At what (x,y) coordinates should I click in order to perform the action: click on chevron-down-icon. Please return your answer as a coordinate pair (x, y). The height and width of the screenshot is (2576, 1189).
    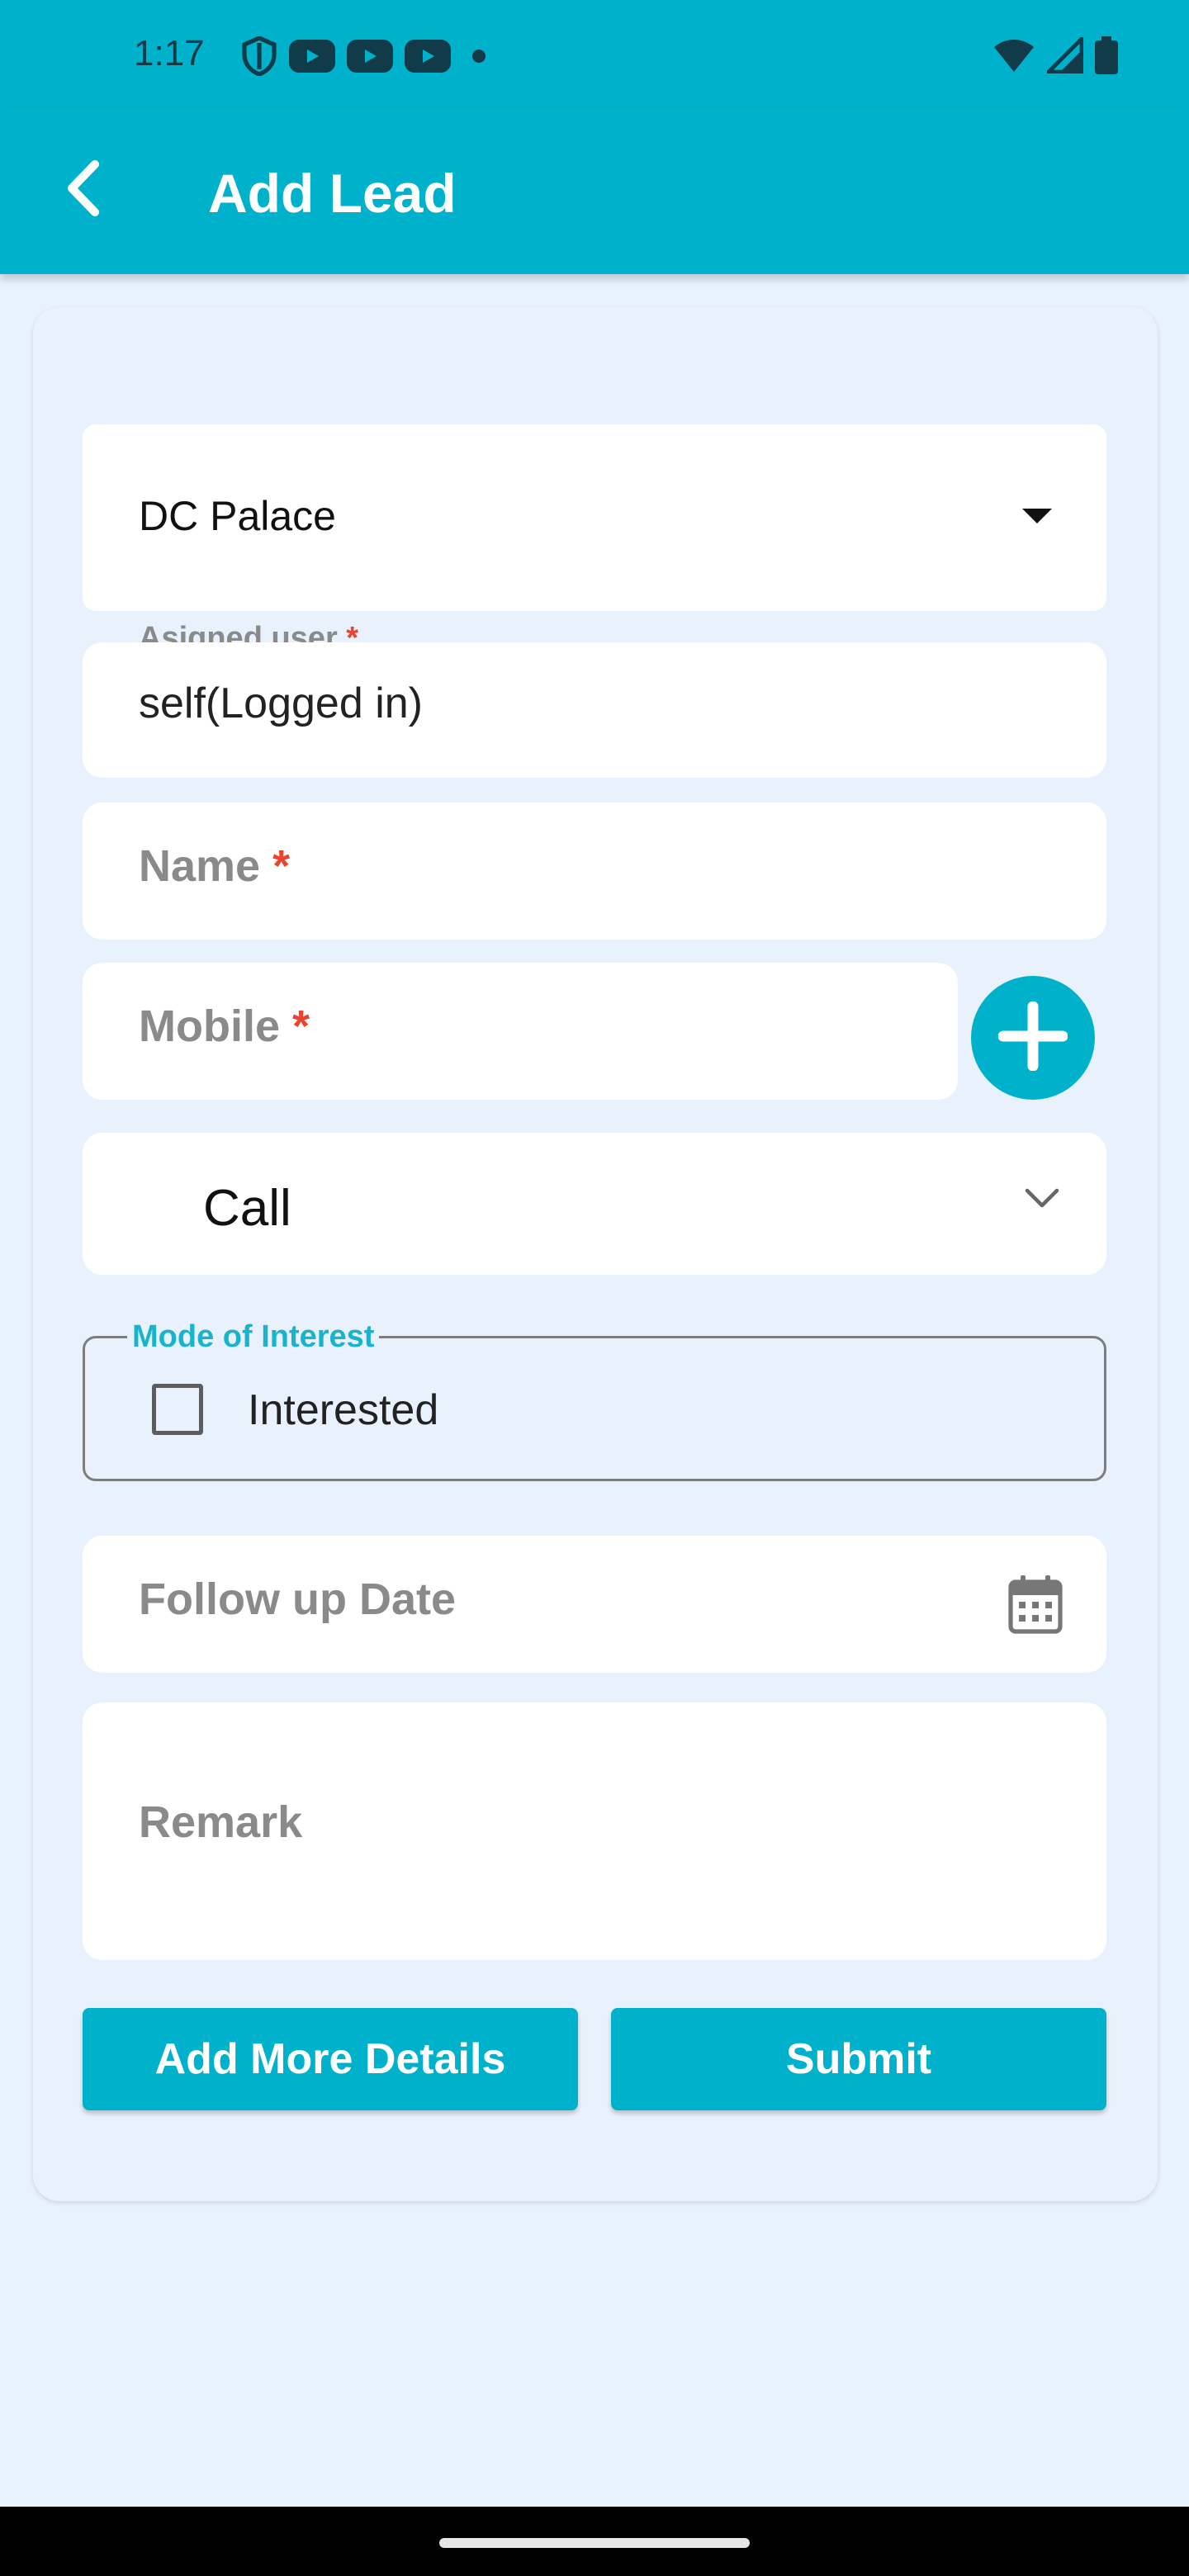
    Looking at the image, I should click on (1042, 1201).